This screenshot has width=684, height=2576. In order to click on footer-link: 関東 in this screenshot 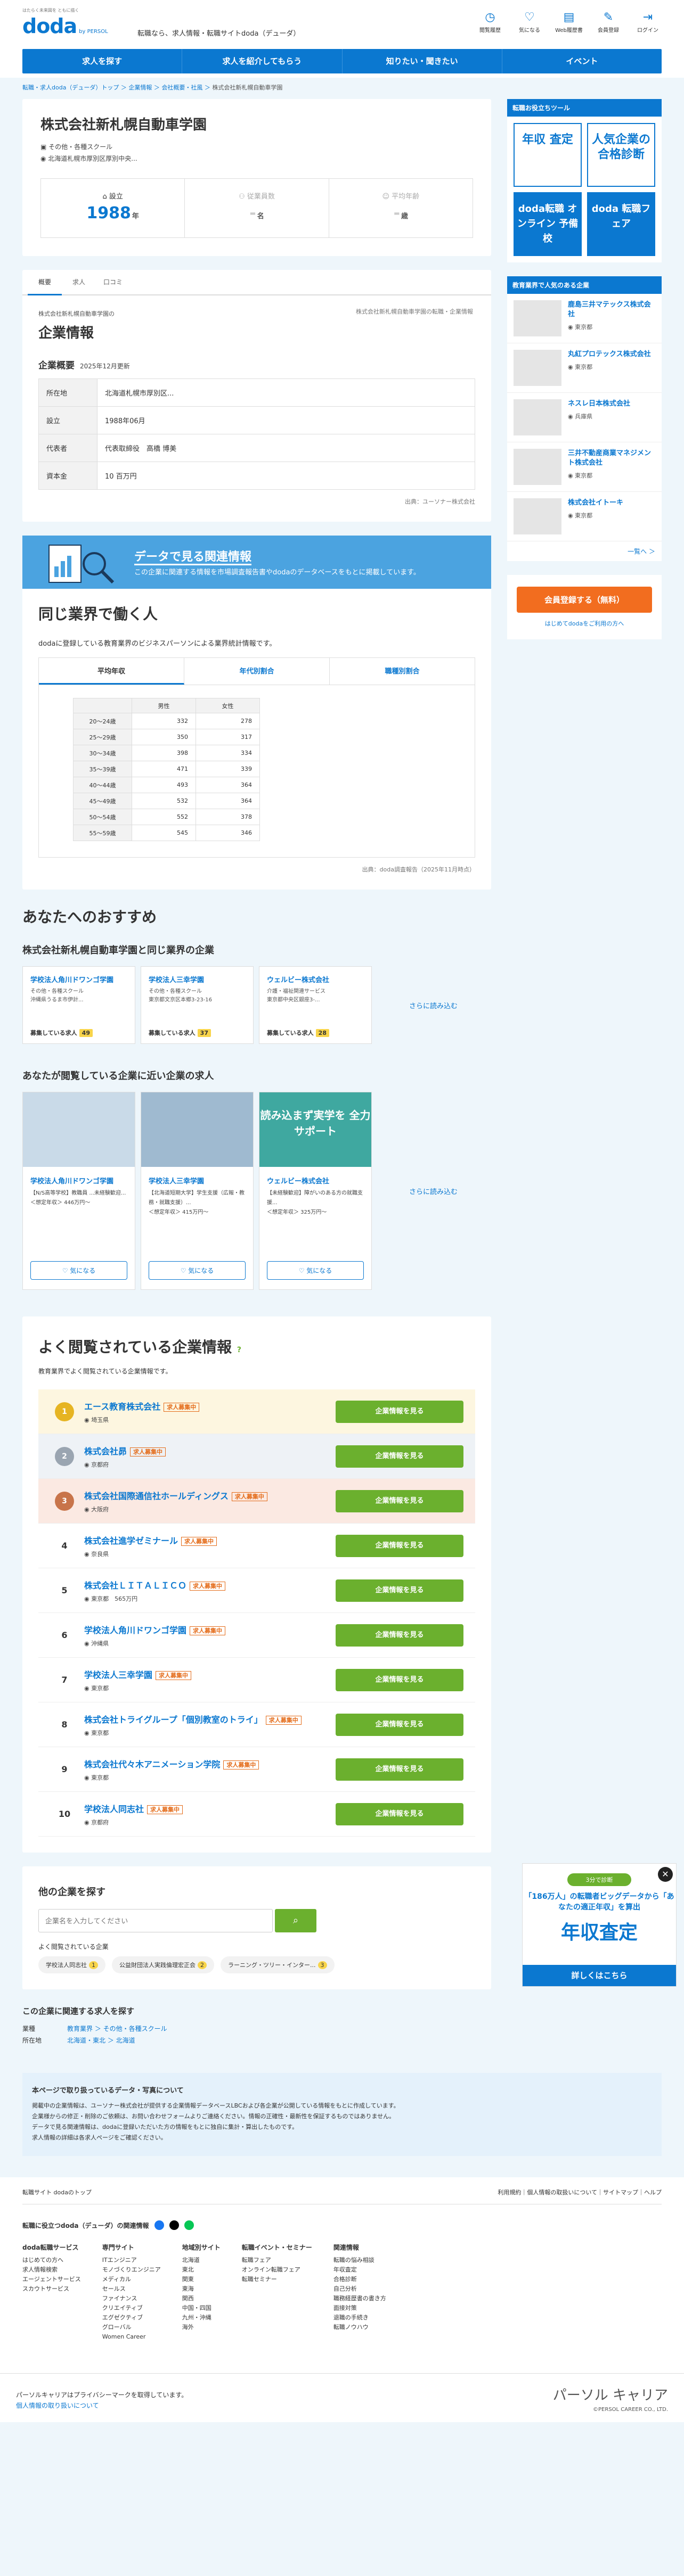, I will do `click(201, 2280)`.